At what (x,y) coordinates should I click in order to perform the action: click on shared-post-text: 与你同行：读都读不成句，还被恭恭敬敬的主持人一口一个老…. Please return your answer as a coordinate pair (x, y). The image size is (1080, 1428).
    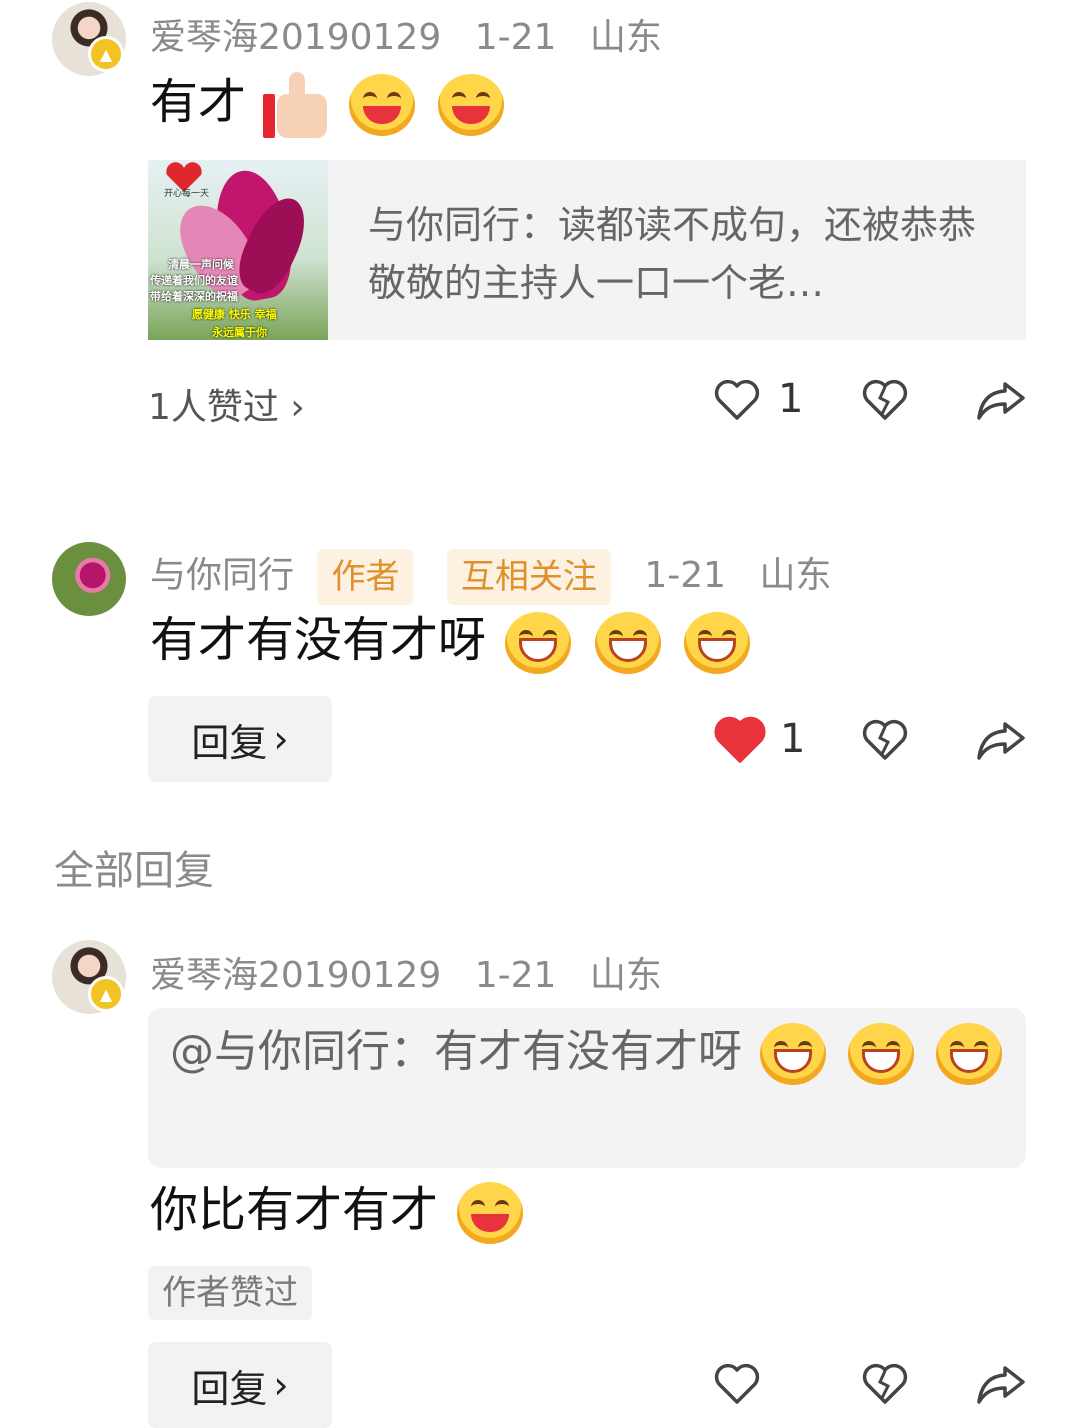
    Looking at the image, I should click on (672, 254).